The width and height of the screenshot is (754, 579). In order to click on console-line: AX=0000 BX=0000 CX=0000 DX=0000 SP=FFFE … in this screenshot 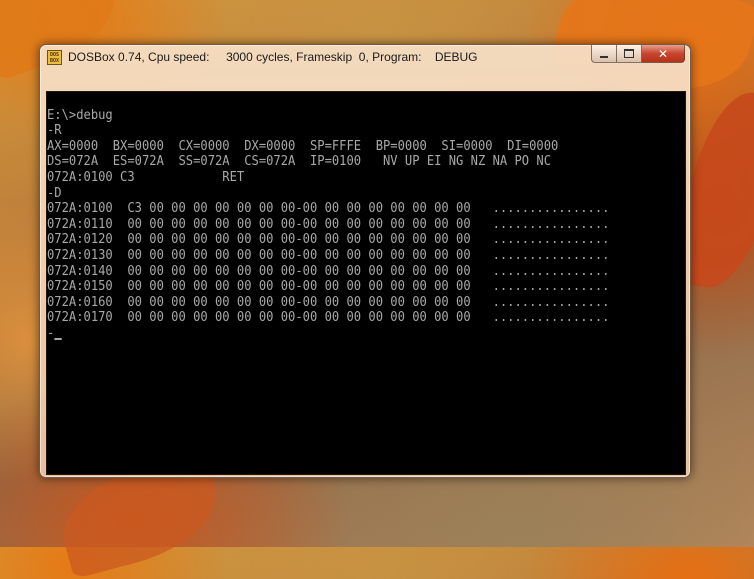, I will do `click(303, 146)`.